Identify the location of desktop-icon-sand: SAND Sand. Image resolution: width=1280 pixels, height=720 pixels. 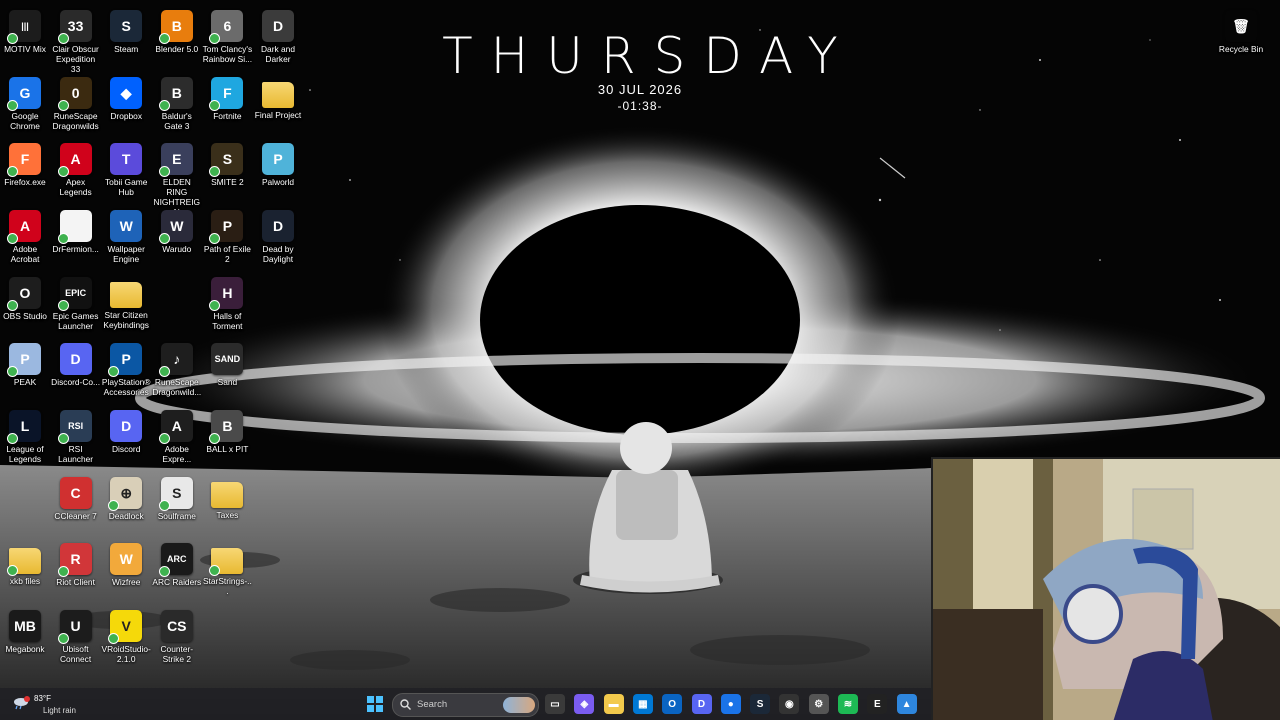
(227, 369).